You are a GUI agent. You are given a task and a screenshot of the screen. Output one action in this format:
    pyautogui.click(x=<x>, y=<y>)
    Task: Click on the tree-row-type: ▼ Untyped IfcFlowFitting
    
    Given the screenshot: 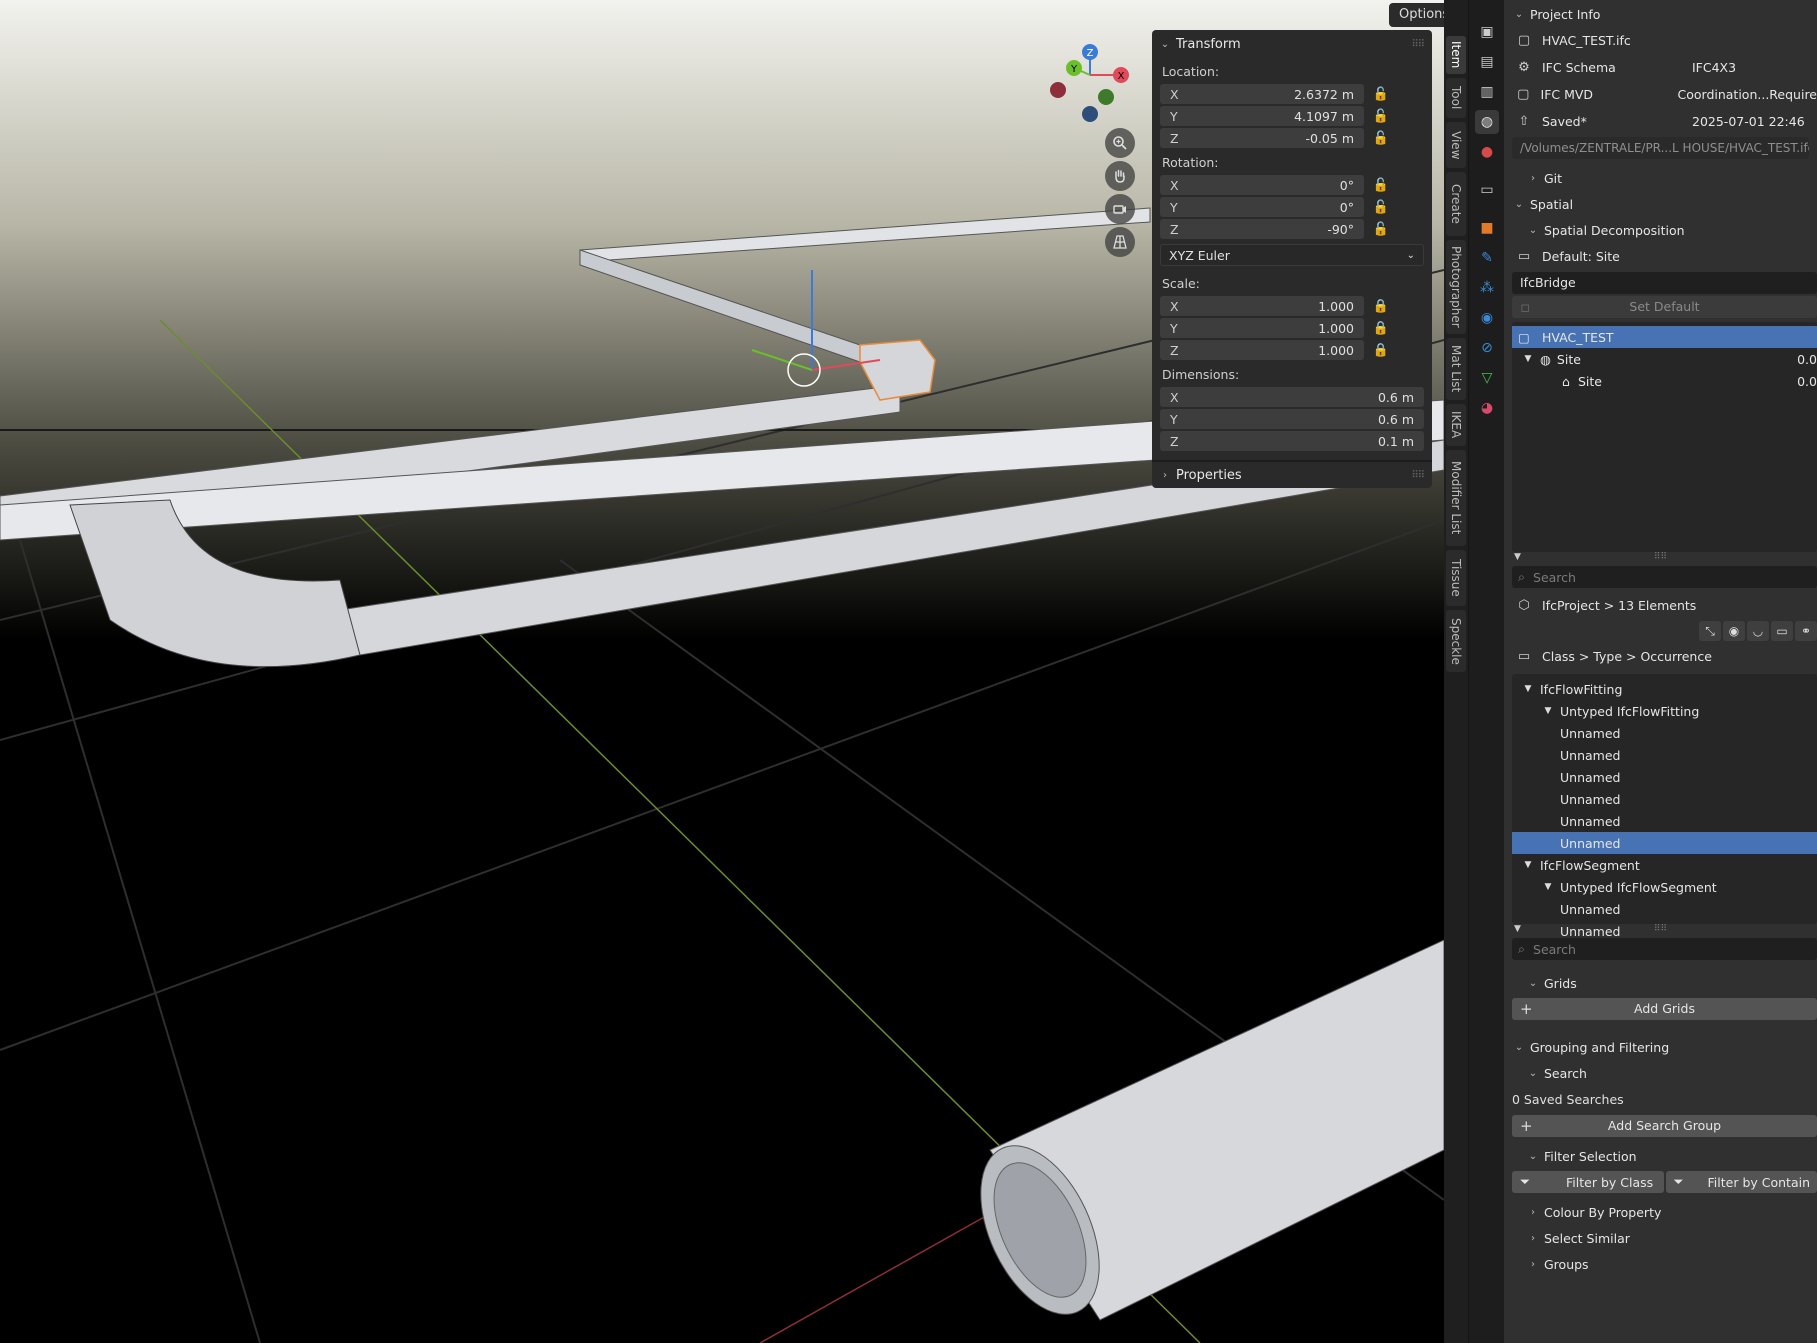 What is the action you would take?
    pyautogui.click(x=1664, y=711)
    